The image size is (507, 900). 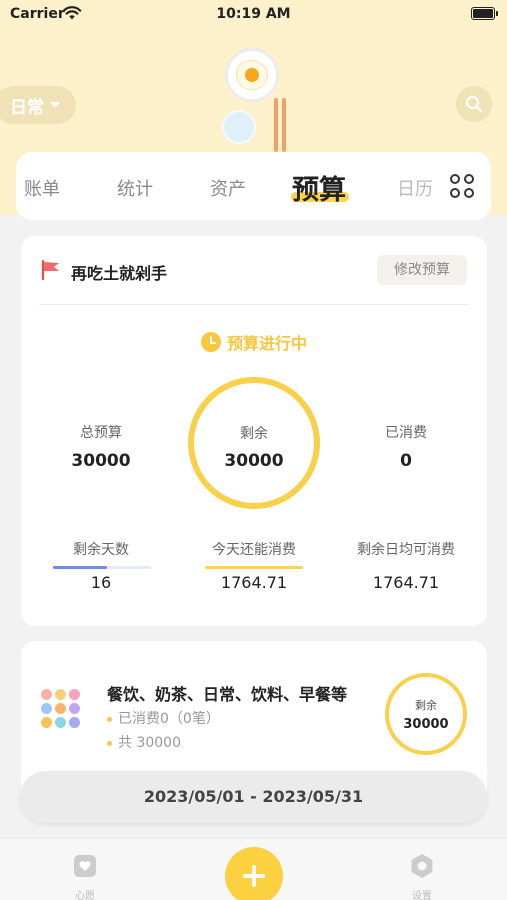 I want to click on bowl-illustration, so click(x=239, y=127).